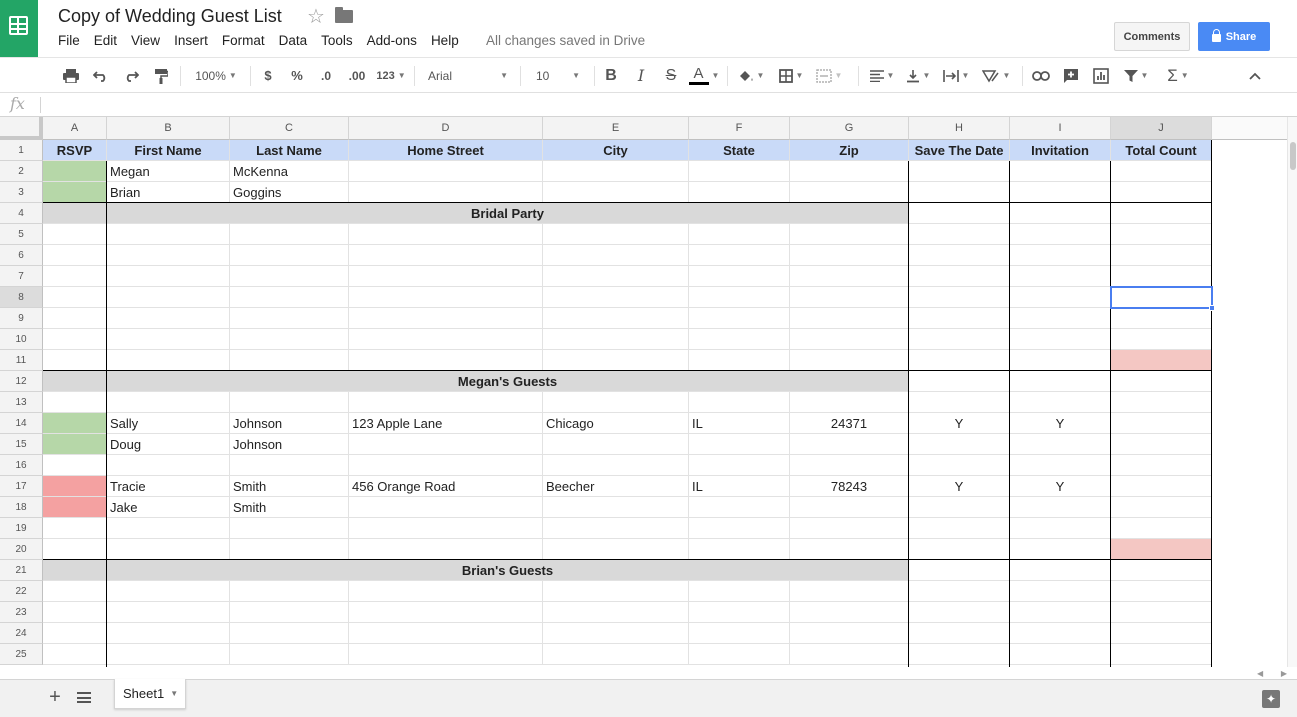  Describe the element at coordinates (21, 528) in the screenshot. I see `row-header-19: 19` at that location.